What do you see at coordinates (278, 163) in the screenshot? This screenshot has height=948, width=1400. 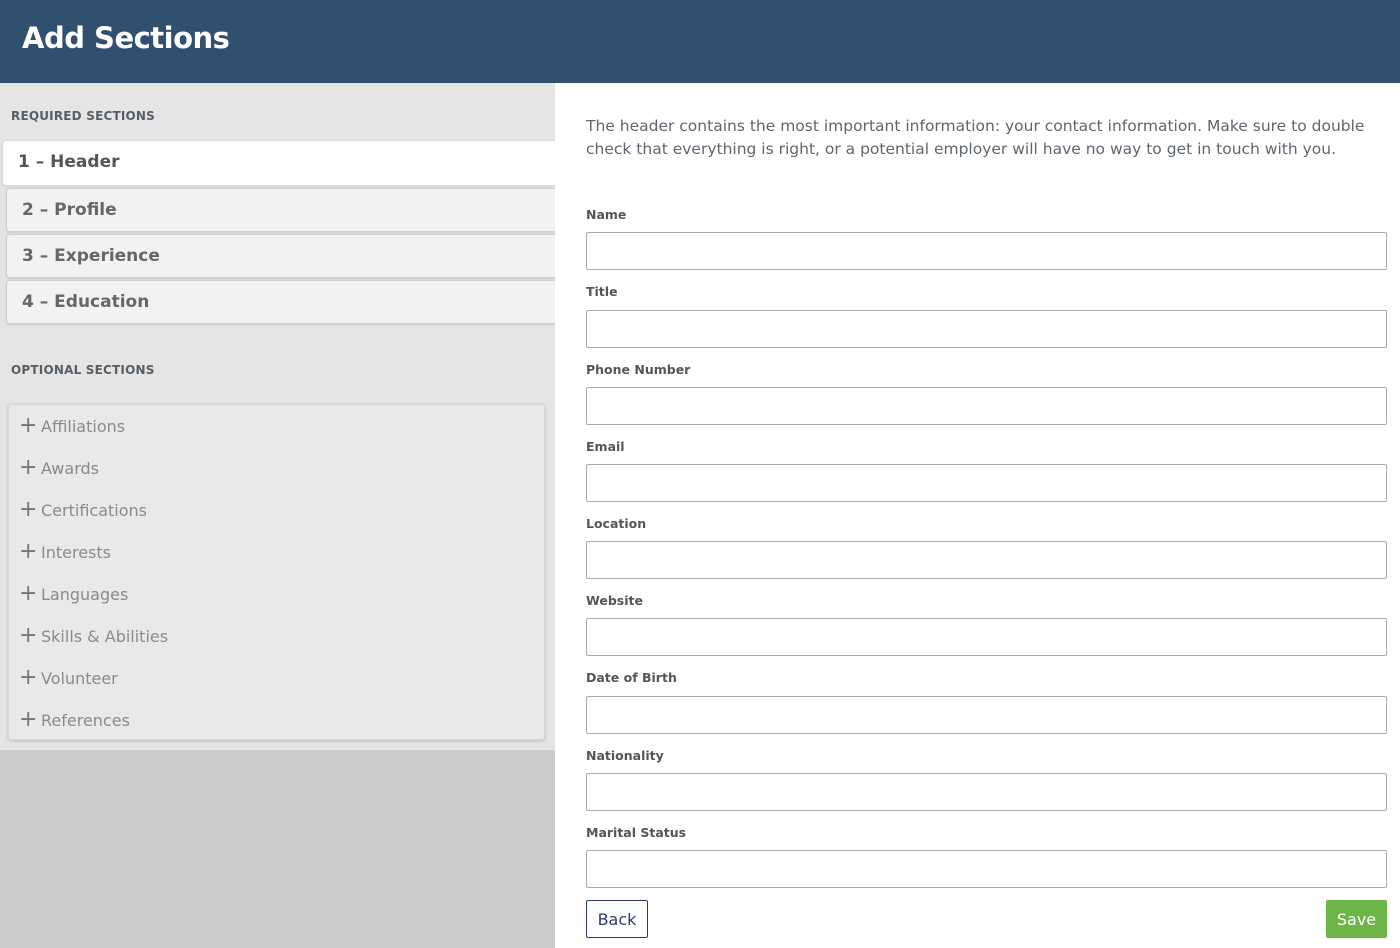 I see `required-section-header-tab: 1 – Header` at bounding box center [278, 163].